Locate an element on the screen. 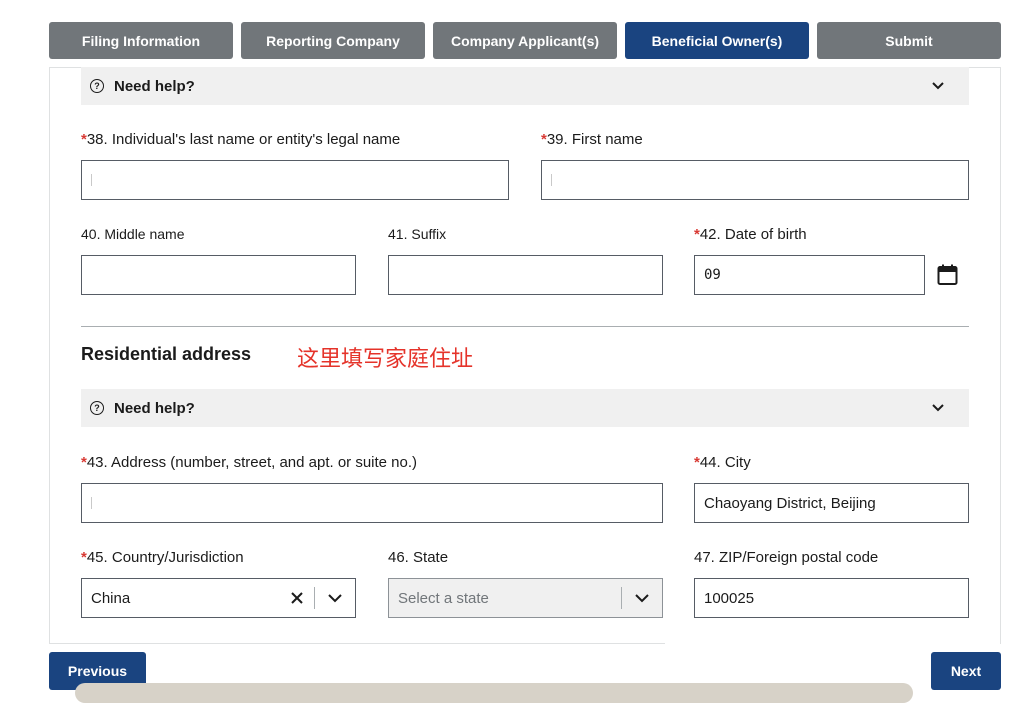 This screenshot has width=1024, height=703. tab-filing-information: Filing Information is located at coordinates (141, 40).